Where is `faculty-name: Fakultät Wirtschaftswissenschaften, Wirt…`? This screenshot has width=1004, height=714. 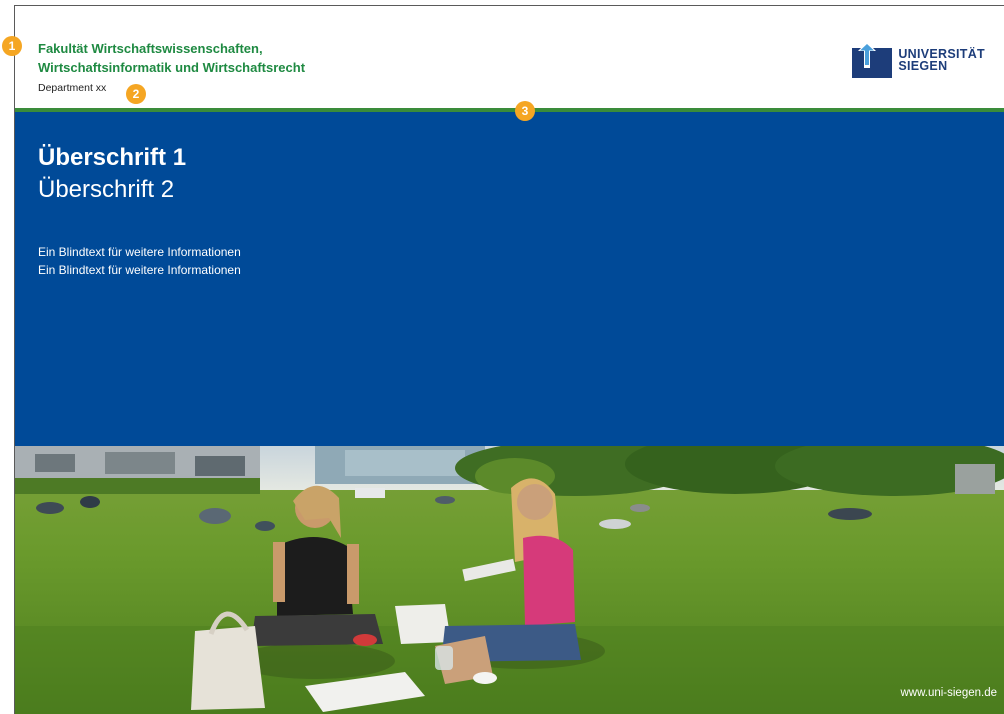 faculty-name: Fakultät Wirtschaftswissenschaften, Wirt… is located at coordinates (171, 58).